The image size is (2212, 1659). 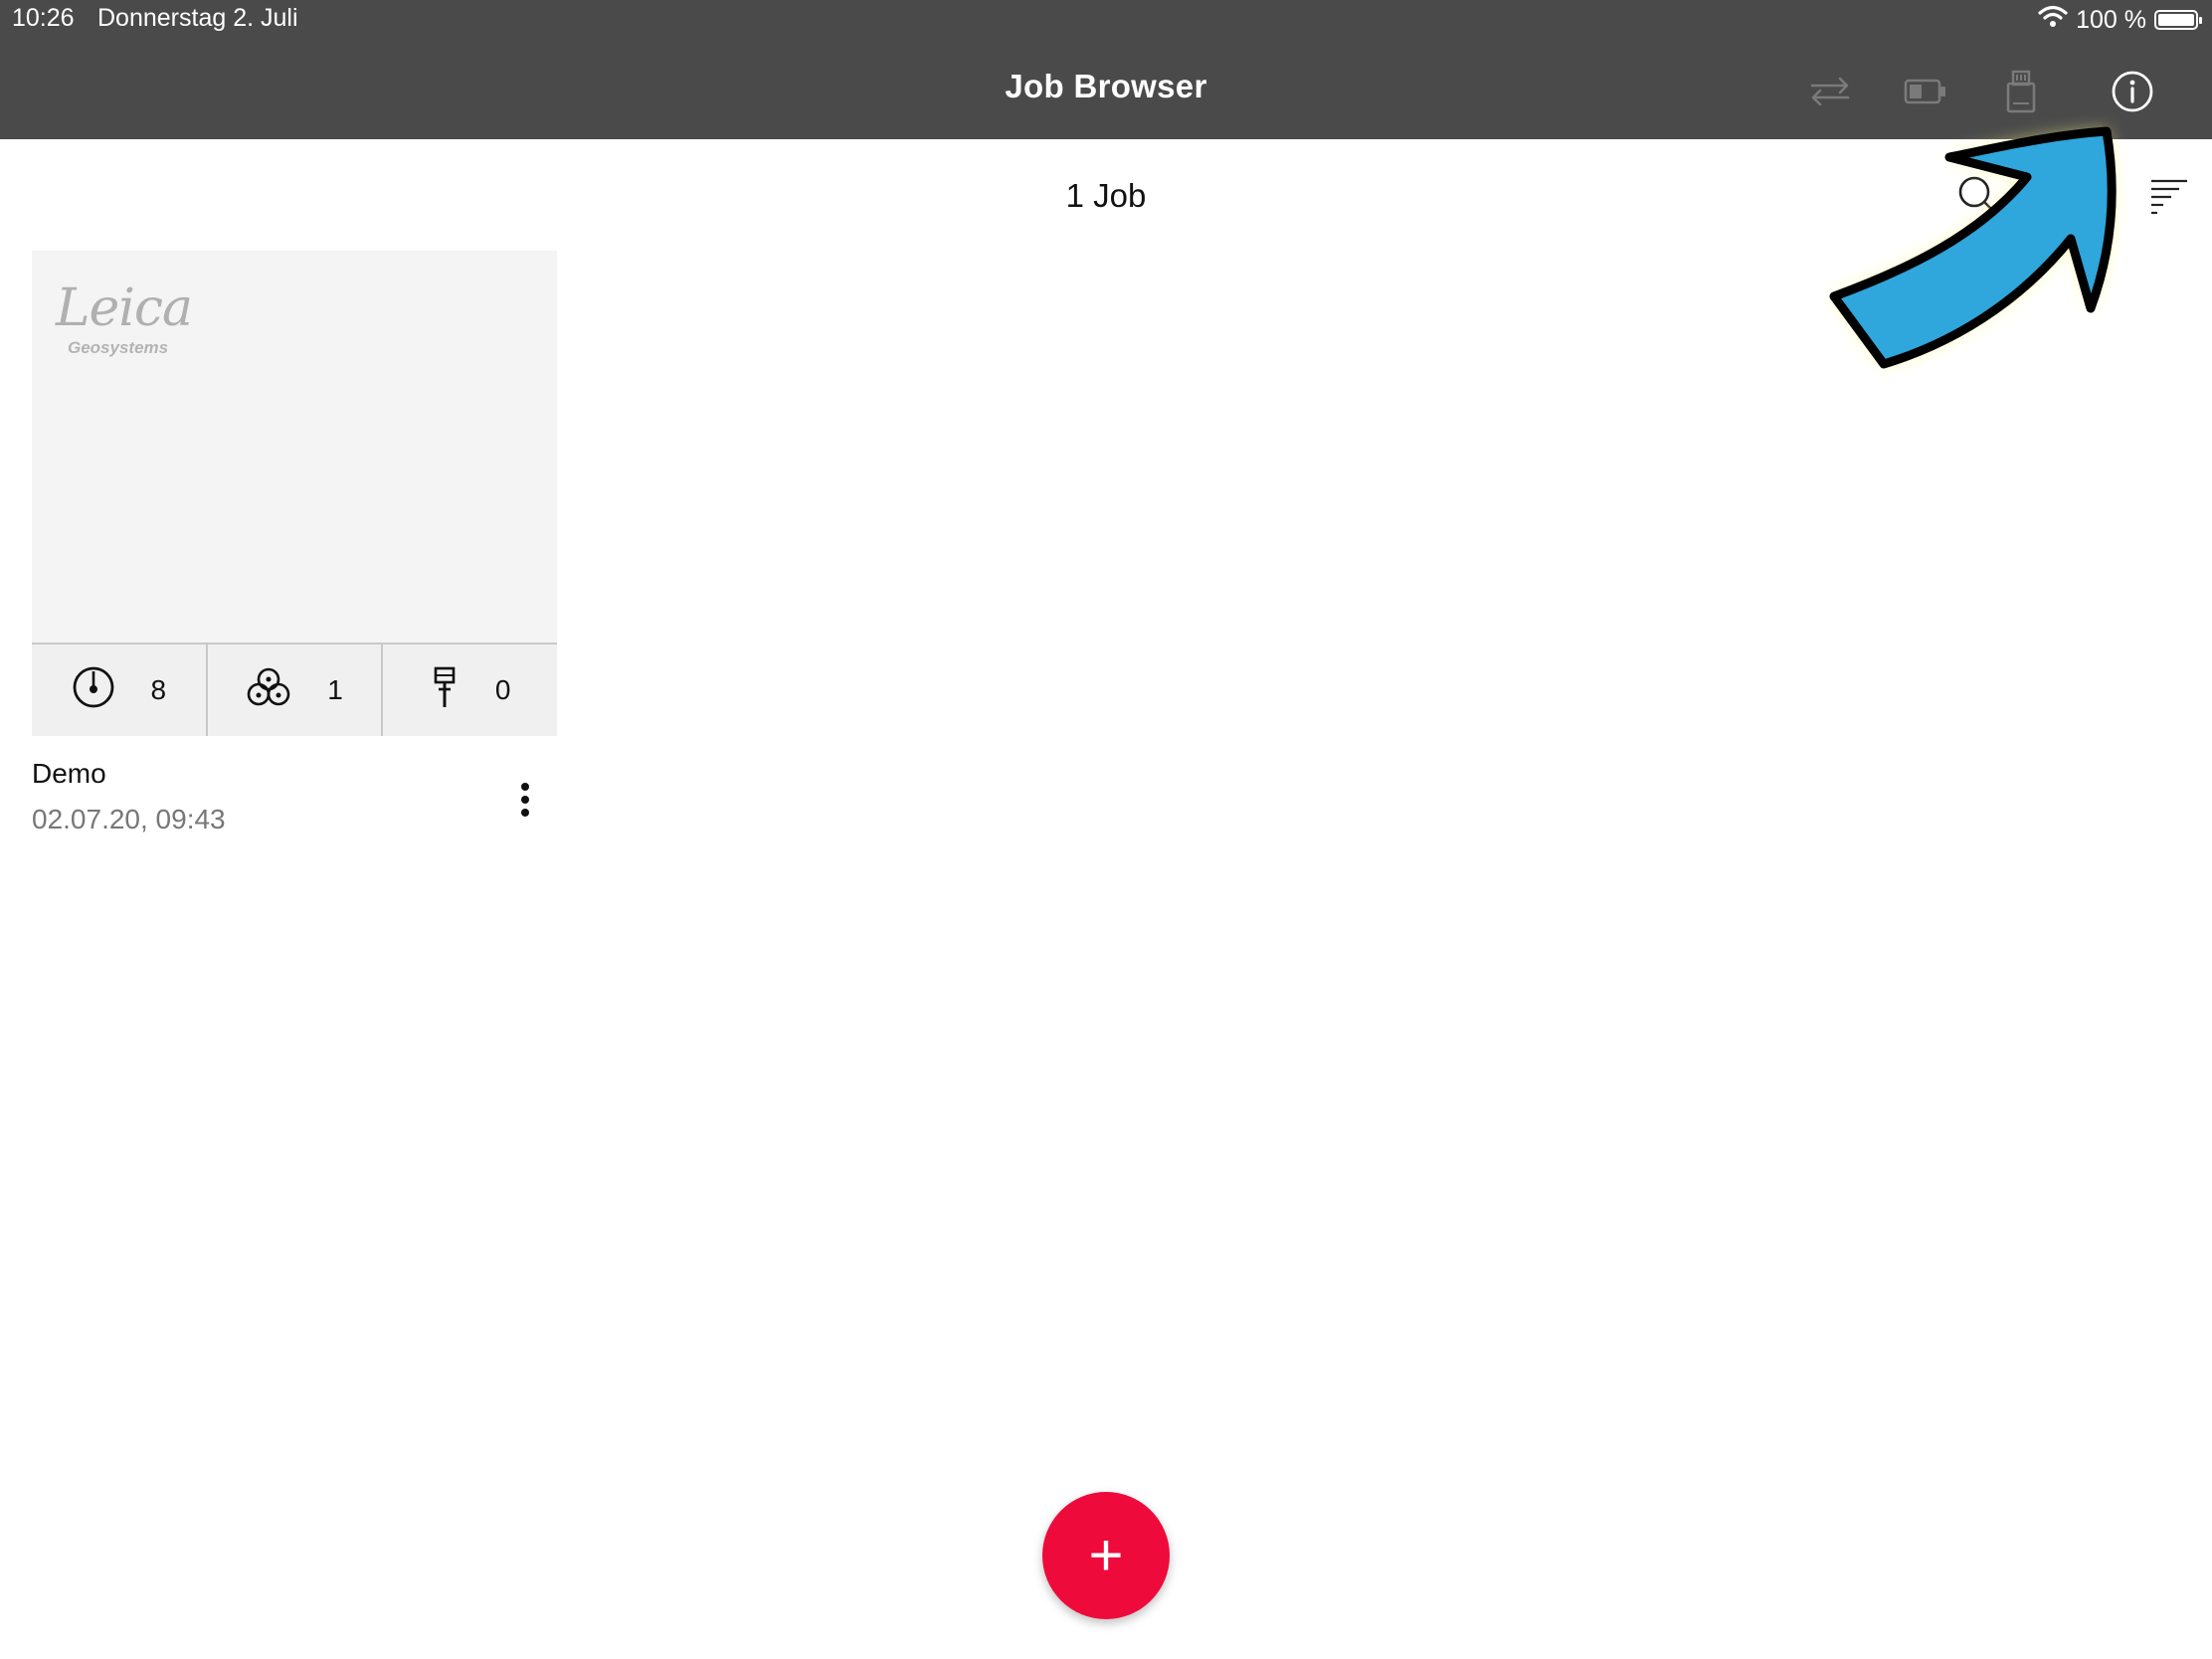 What do you see at coordinates (129, 819) in the screenshot?
I see `job-date: 02.07.20, 09:43` at bounding box center [129, 819].